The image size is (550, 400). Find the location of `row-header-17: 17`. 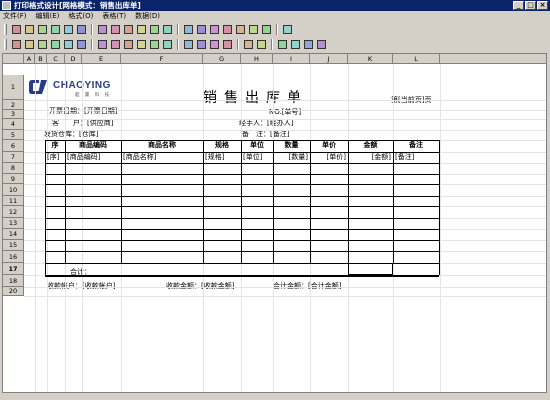

row-header-17: 17 is located at coordinates (13, 269).